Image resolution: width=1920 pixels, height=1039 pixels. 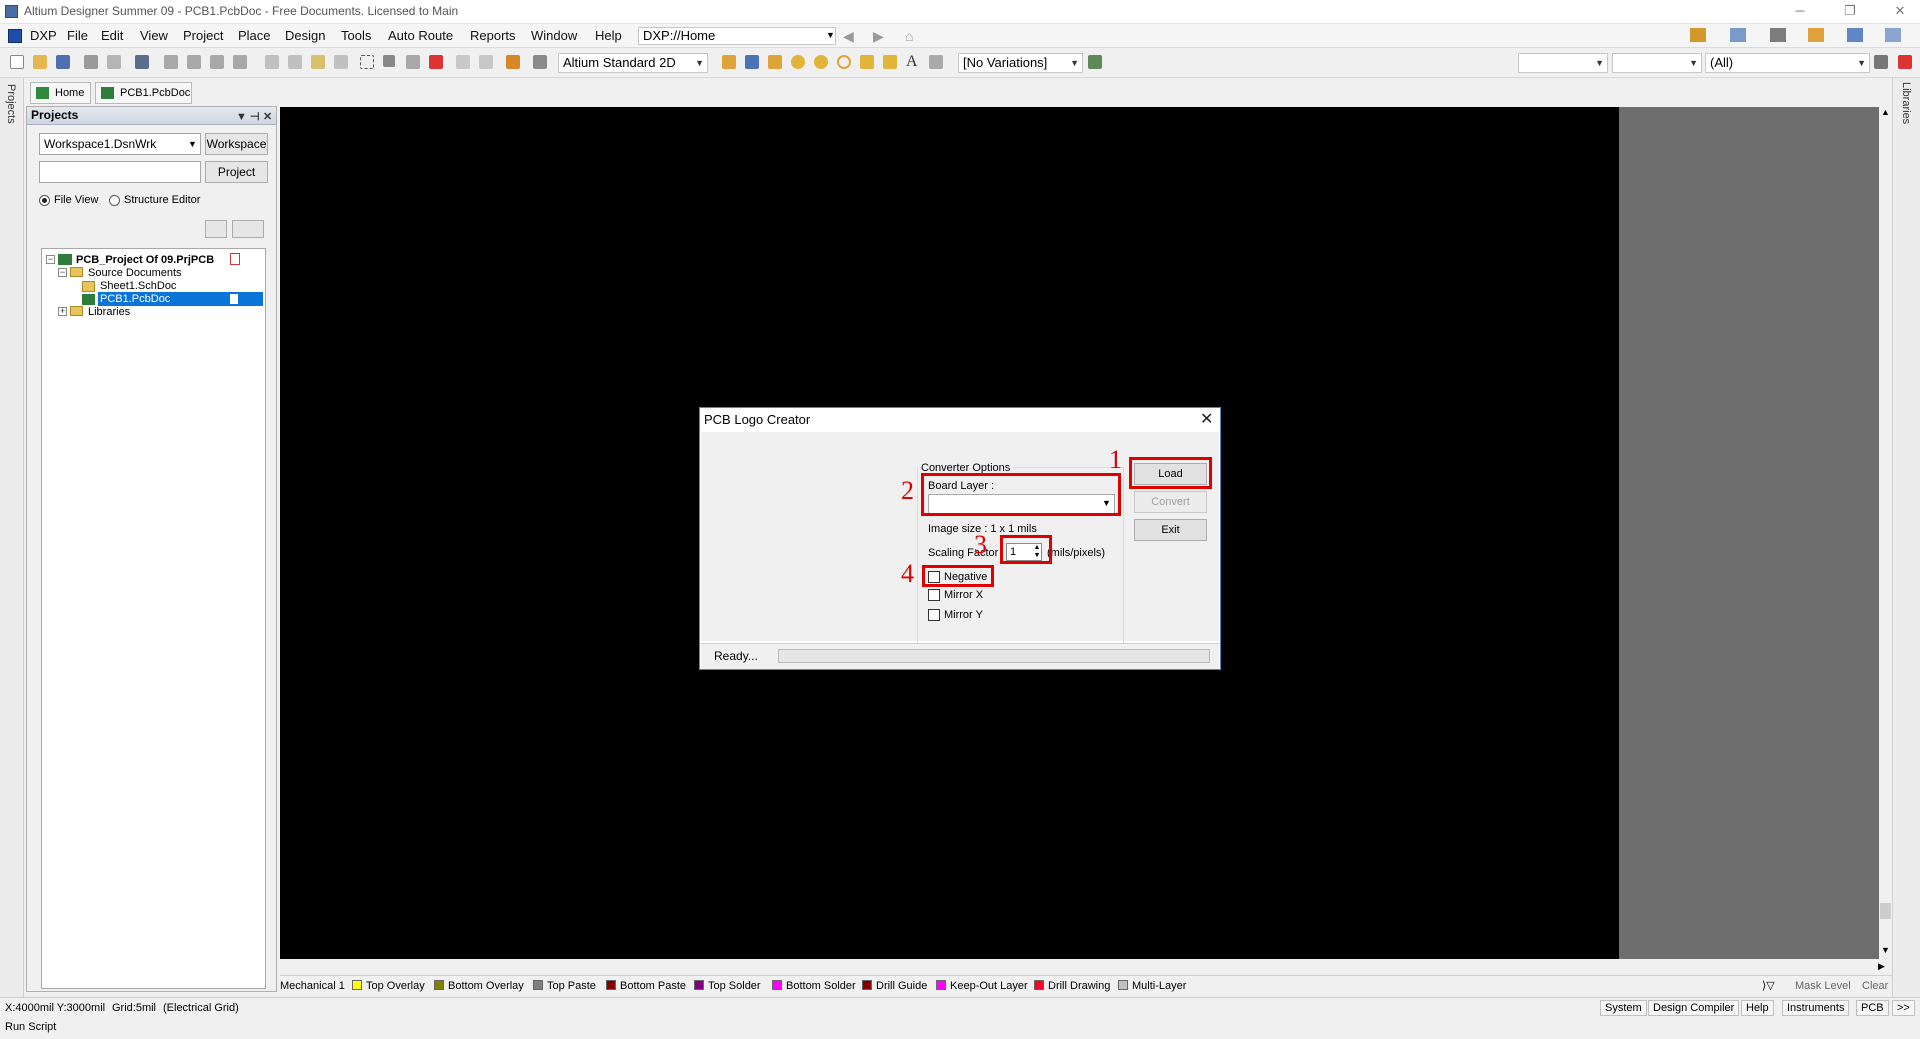 I want to click on panel-icon, so click(x=1855, y=35).